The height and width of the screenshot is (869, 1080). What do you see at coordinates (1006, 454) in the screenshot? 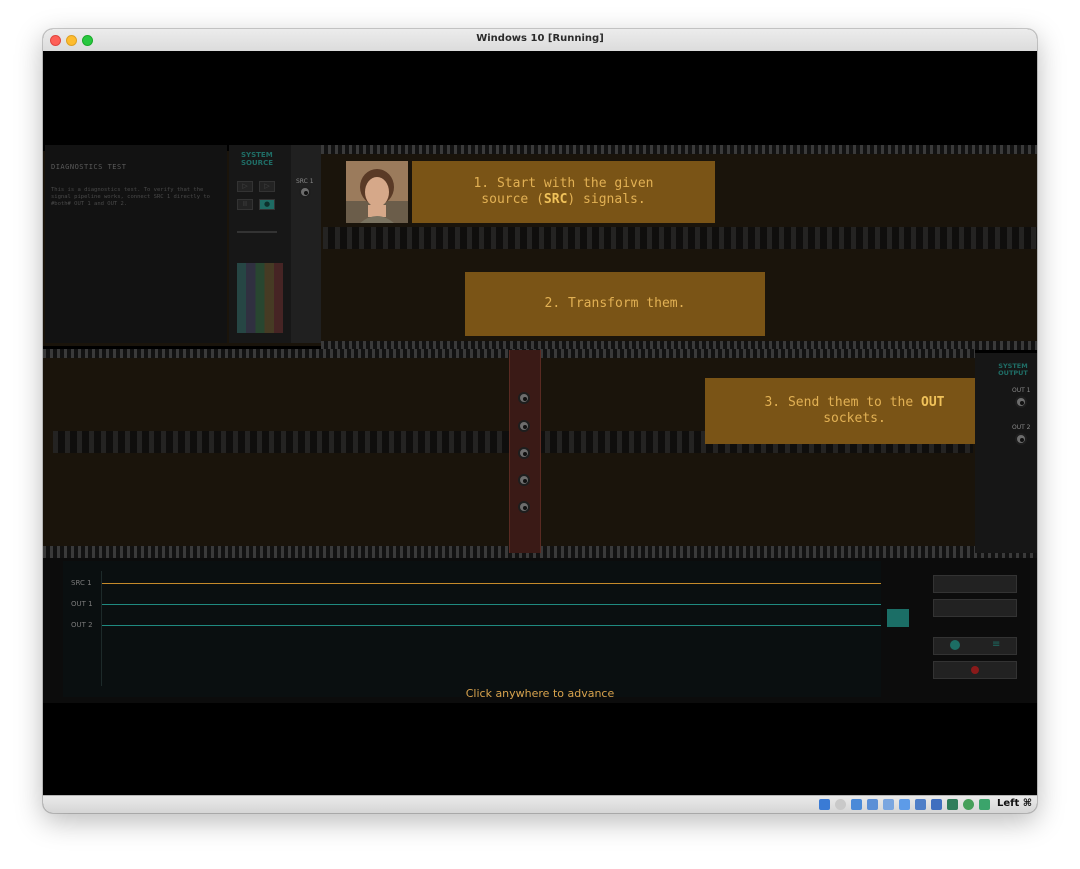
I see `system-output-module: SYSTEM OUTPUT OUT 1 OUT 2` at bounding box center [1006, 454].